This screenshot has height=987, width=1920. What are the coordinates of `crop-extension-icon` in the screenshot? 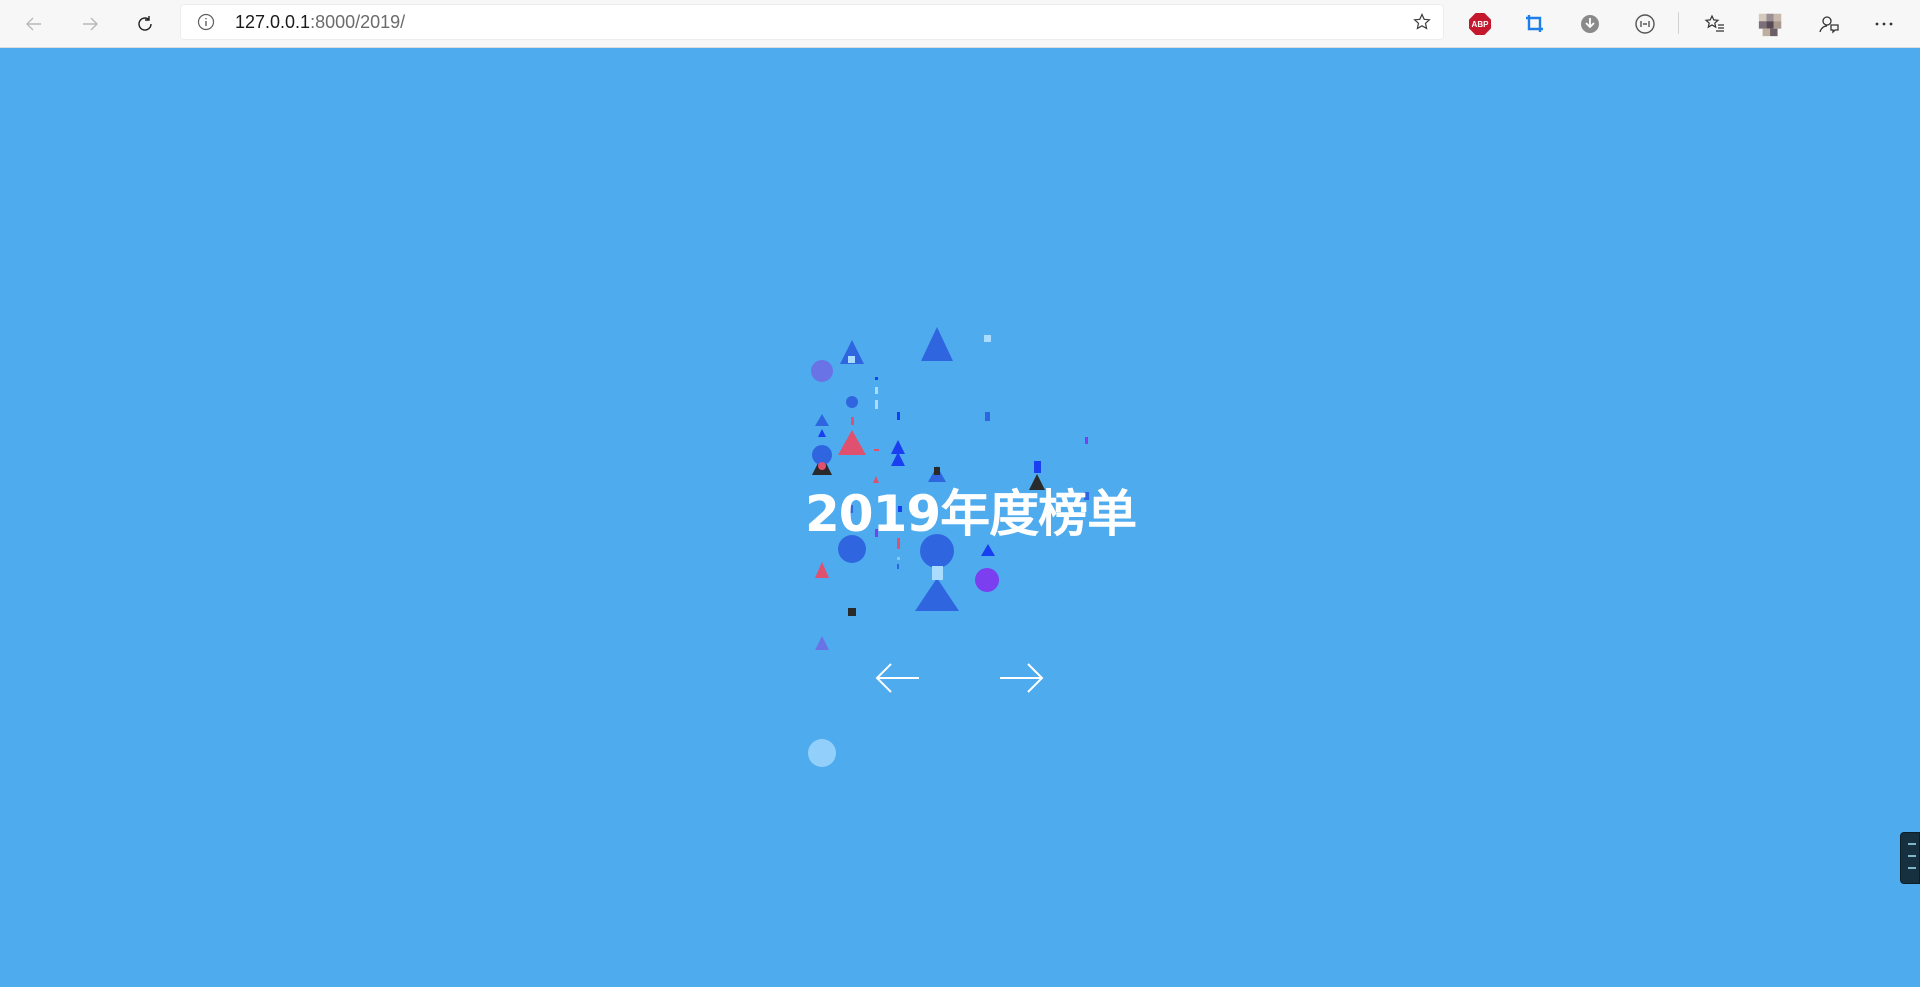 It's located at (1534, 23).